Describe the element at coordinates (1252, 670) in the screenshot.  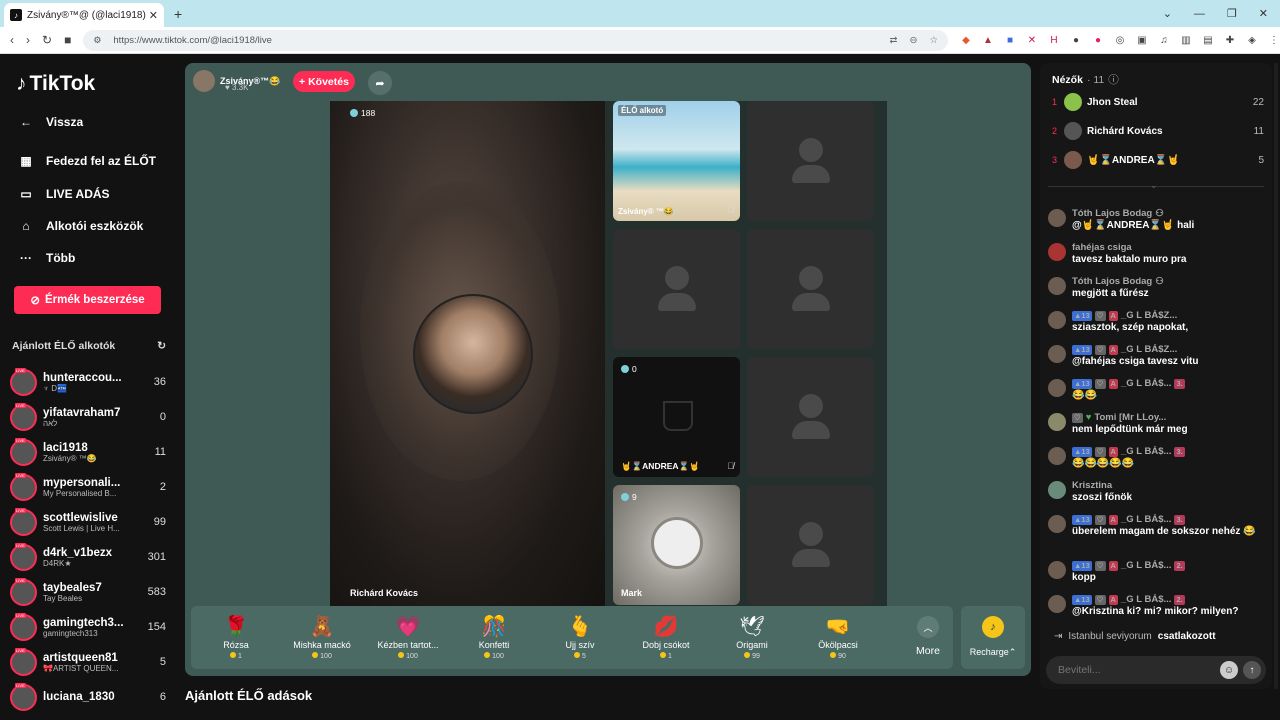
I see `send-icon: ↑` at that location.